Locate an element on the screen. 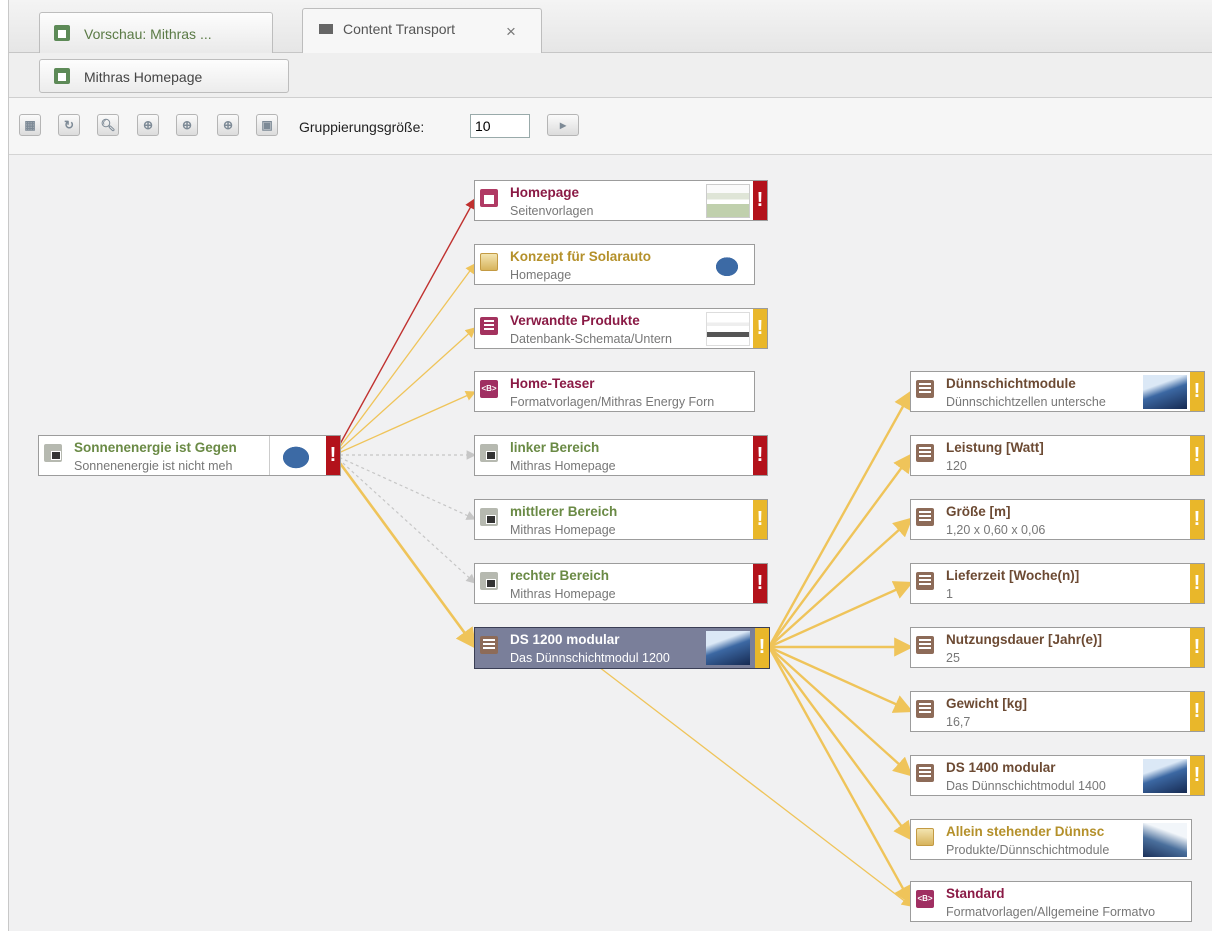  tab-content-transport: Content Transport × is located at coordinates (422, 30).